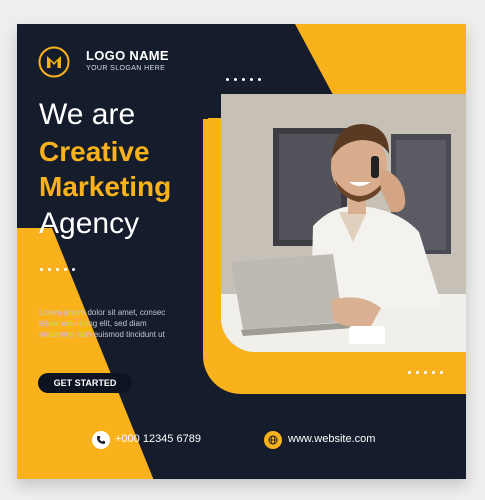 The image size is (485, 500). What do you see at coordinates (87, 114) in the screenshot?
I see `headline-we-are: We are` at bounding box center [87, 114].